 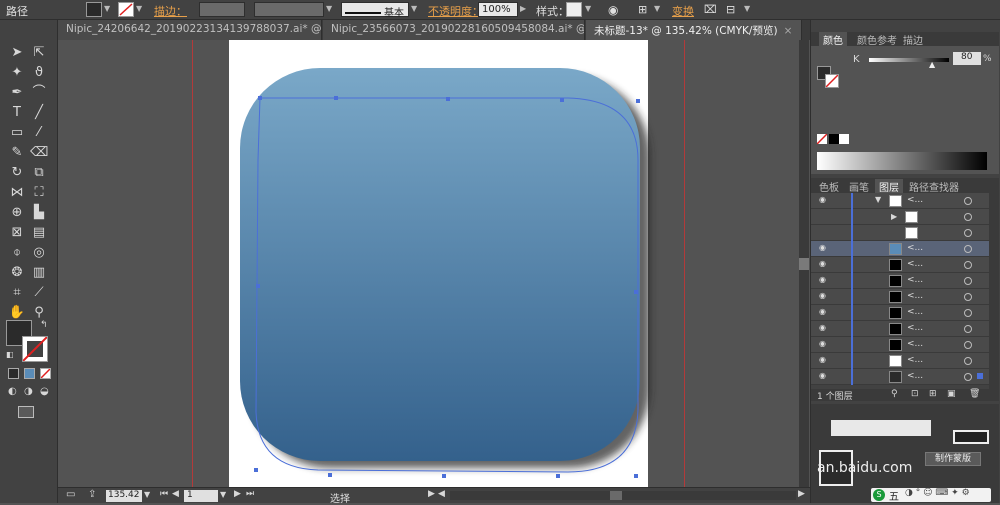 What do you see at coordinates (934, 186) in the screenshot?
I see `tab-pathfinder: 路径查找器` at bounding box center [934, 186].